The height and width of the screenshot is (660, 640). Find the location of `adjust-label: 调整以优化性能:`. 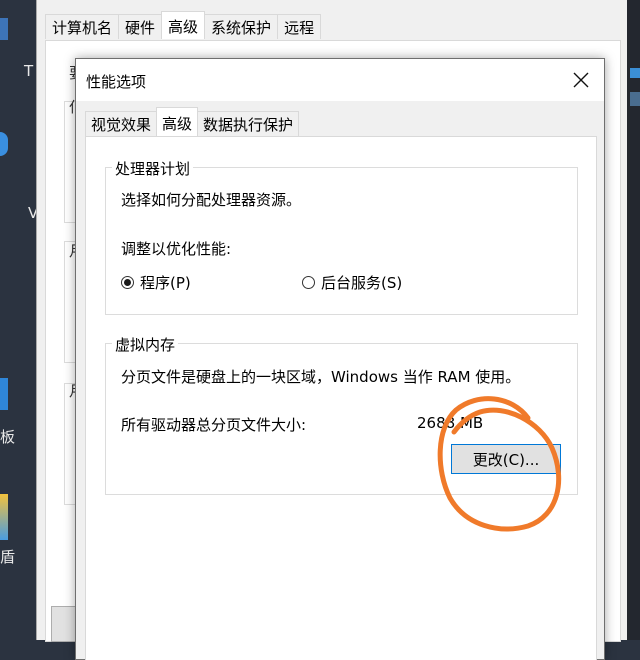

adjust-label: 调整以优化性能: is located at coordinates (176, 249).